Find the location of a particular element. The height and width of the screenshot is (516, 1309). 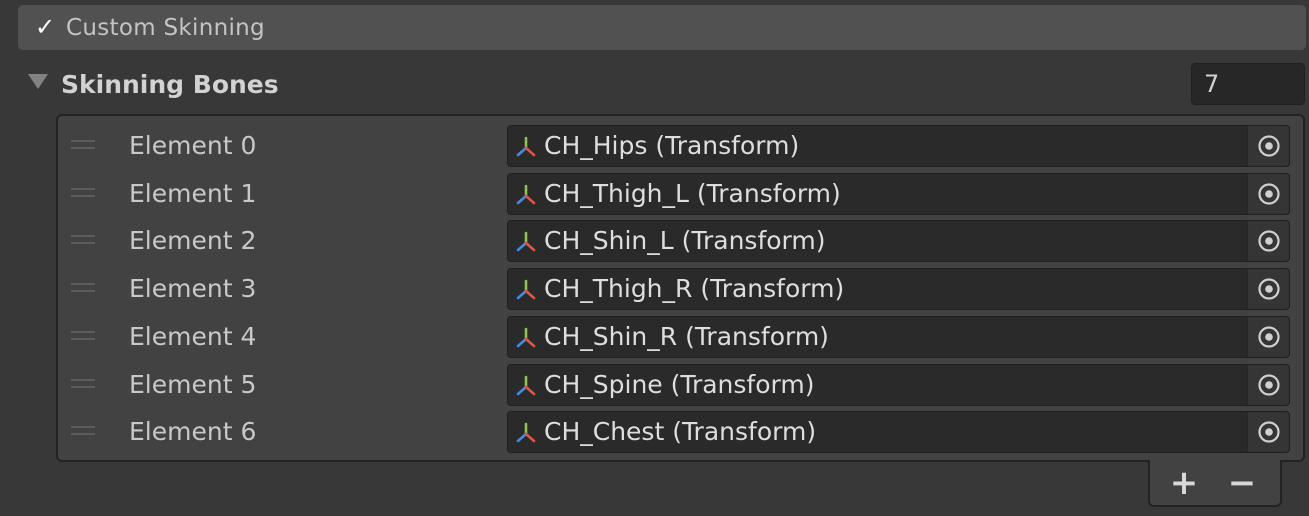

list-item: Element 4 CH_Shin_R (Transform) is located at coordinates (680, 336).